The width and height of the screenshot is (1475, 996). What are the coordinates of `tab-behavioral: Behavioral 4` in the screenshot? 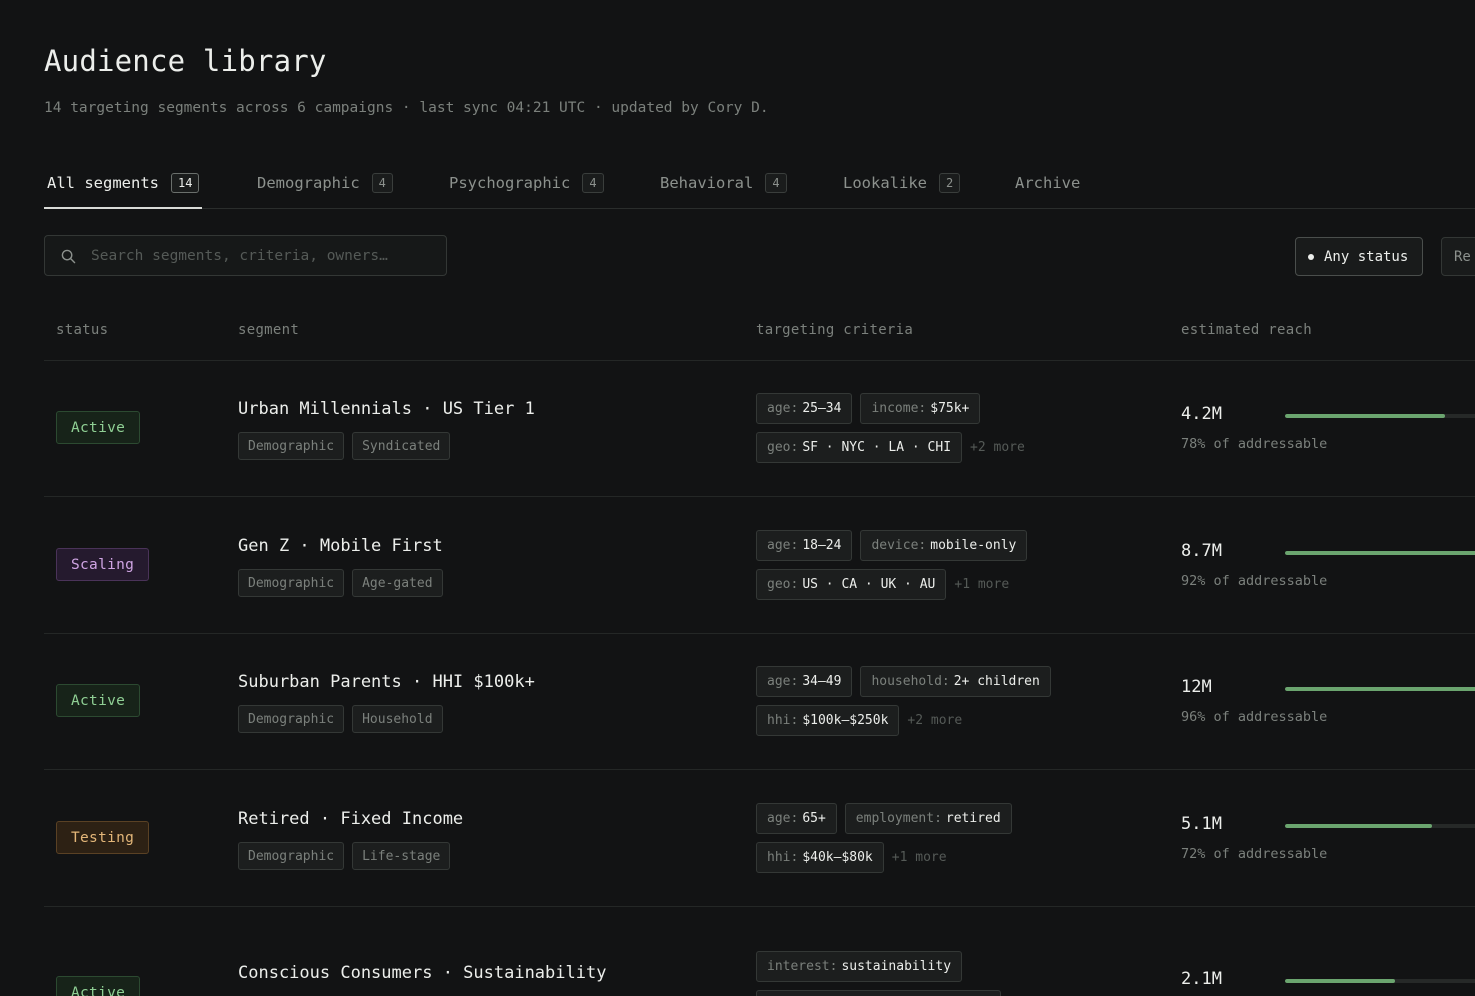 It's located at (723, 183).